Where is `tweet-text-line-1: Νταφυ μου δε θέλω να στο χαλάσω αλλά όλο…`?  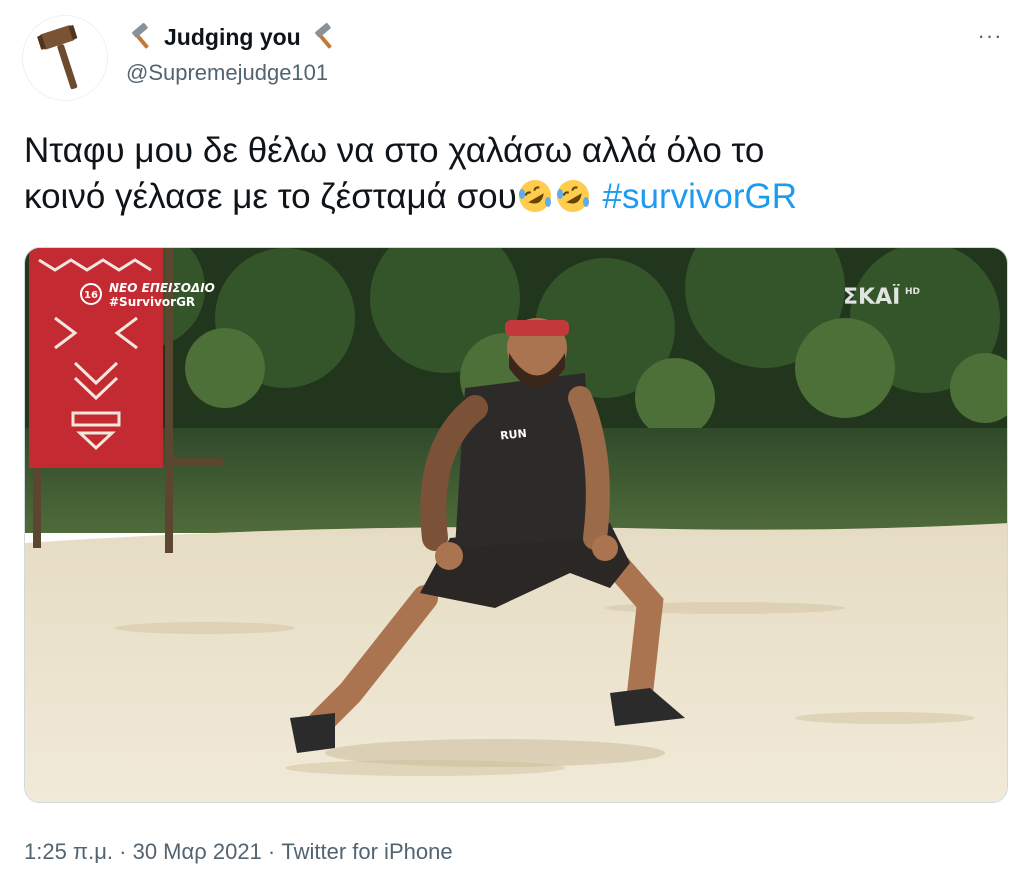 tweet-text-line-1: Νταφυ μου δε θέλω να στο χαλάσω αλλά όλο… is located at coordinates (394, 150).